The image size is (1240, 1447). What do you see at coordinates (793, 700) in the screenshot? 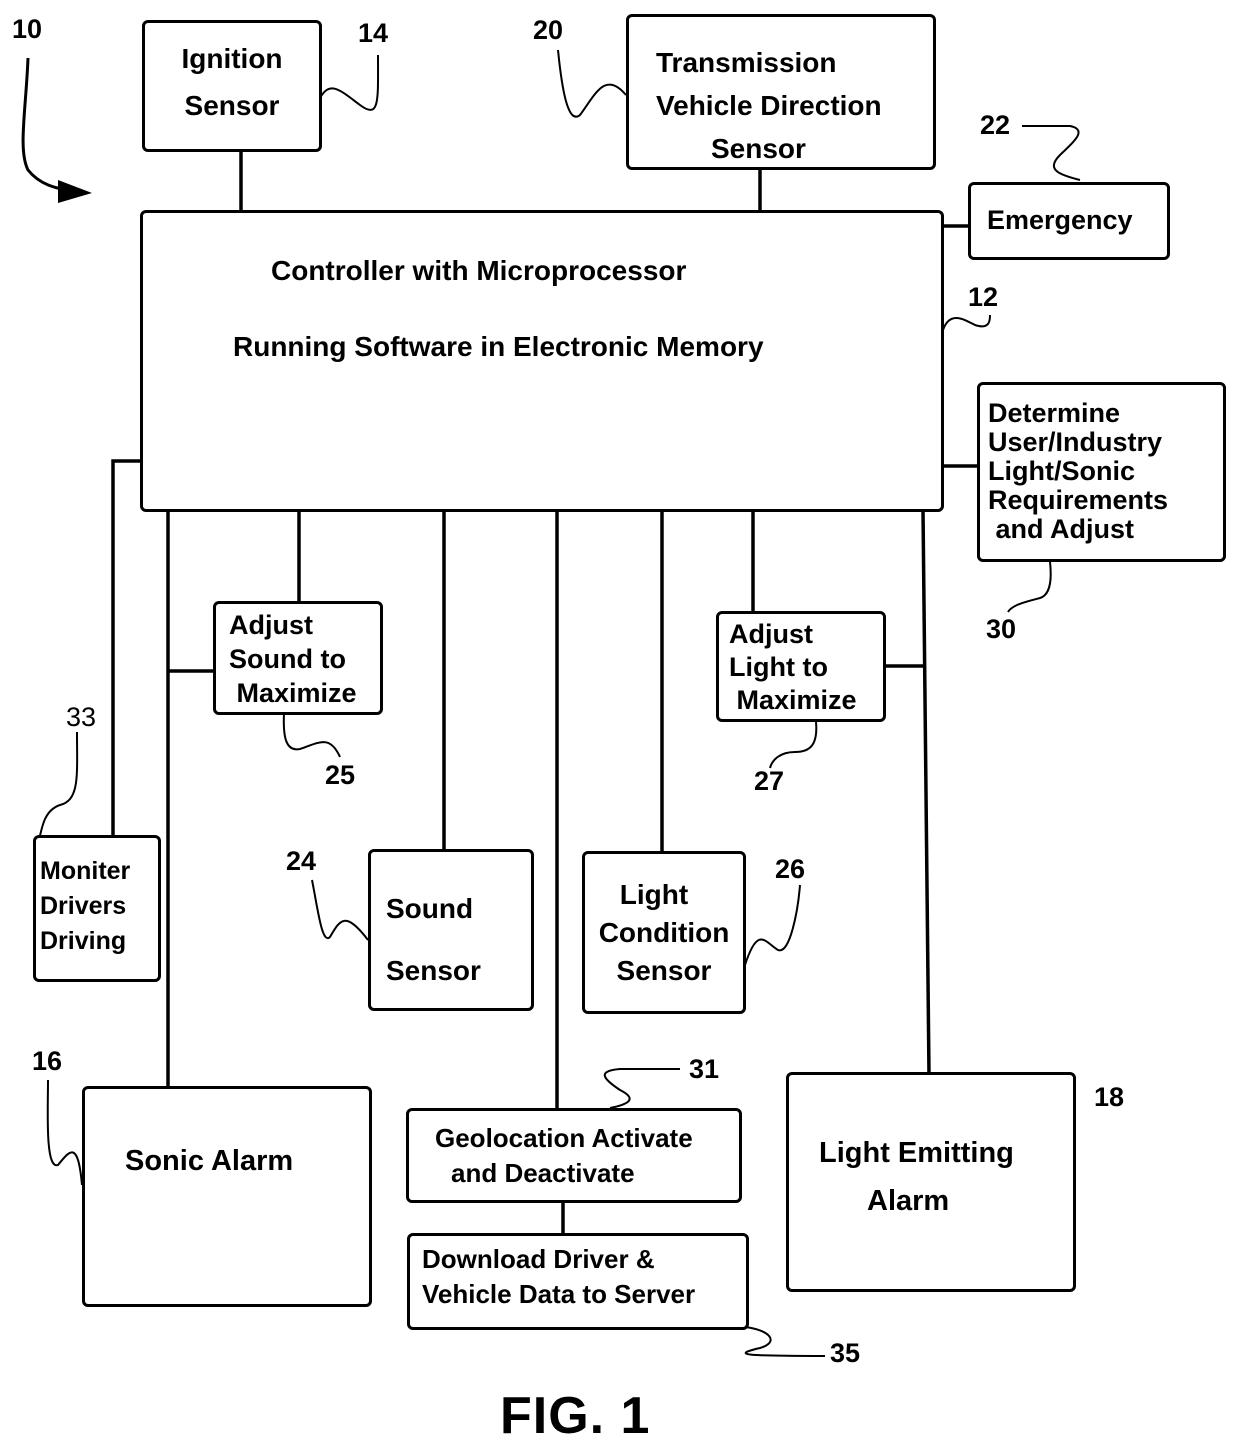
I see `adjust-light-label-3: Maximize` at bounding box center [793, 700].